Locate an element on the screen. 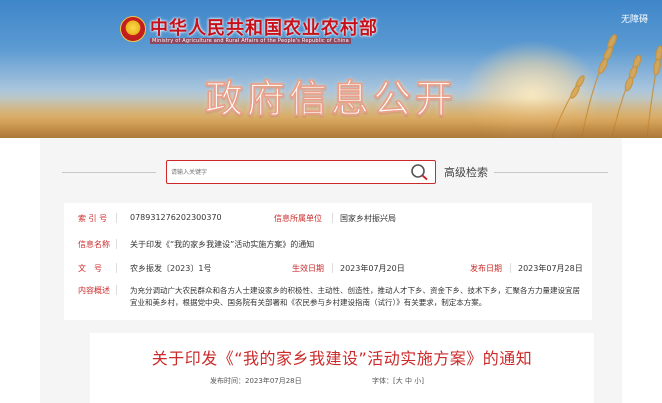 The height and width of the screenshot is (403, 662). doc-number-label: 文 号 is located at coordinates (90, 268).